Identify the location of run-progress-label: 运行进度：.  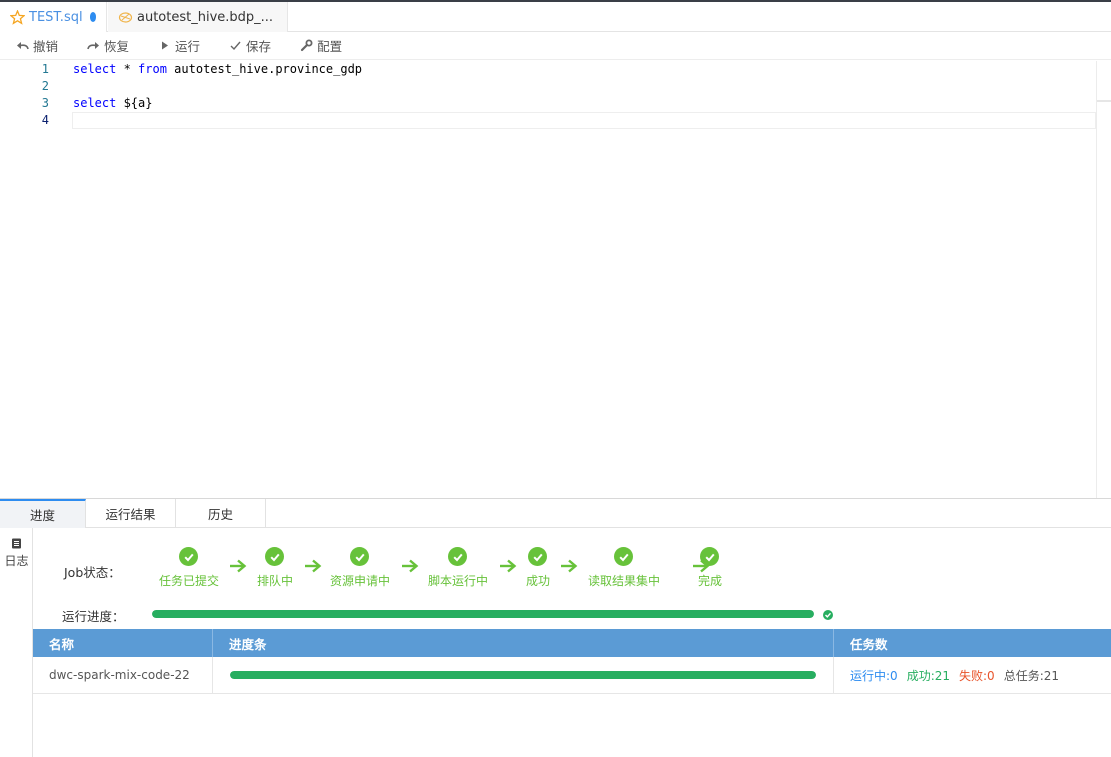
(93, 616).